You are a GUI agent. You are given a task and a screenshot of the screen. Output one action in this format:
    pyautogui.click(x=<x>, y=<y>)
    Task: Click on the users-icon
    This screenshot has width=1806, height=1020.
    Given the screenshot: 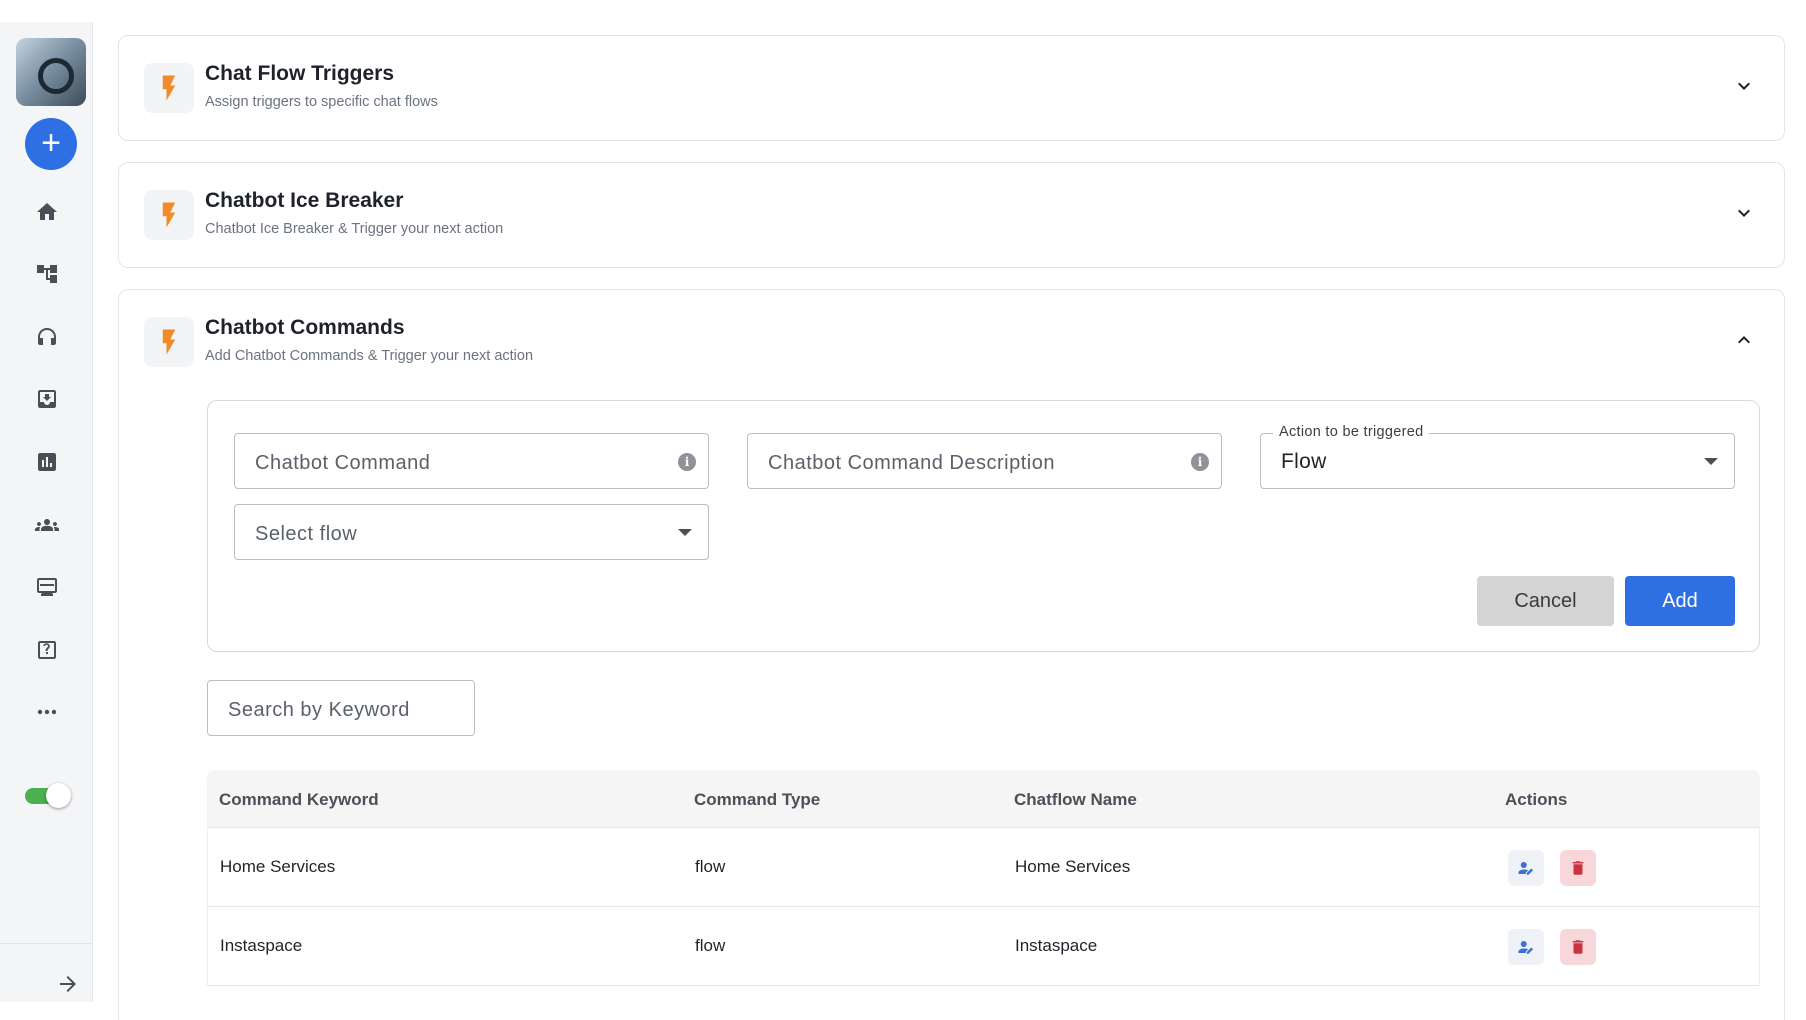 What is the action you would take?
    pyautogui.click(x=47, y=525)
    